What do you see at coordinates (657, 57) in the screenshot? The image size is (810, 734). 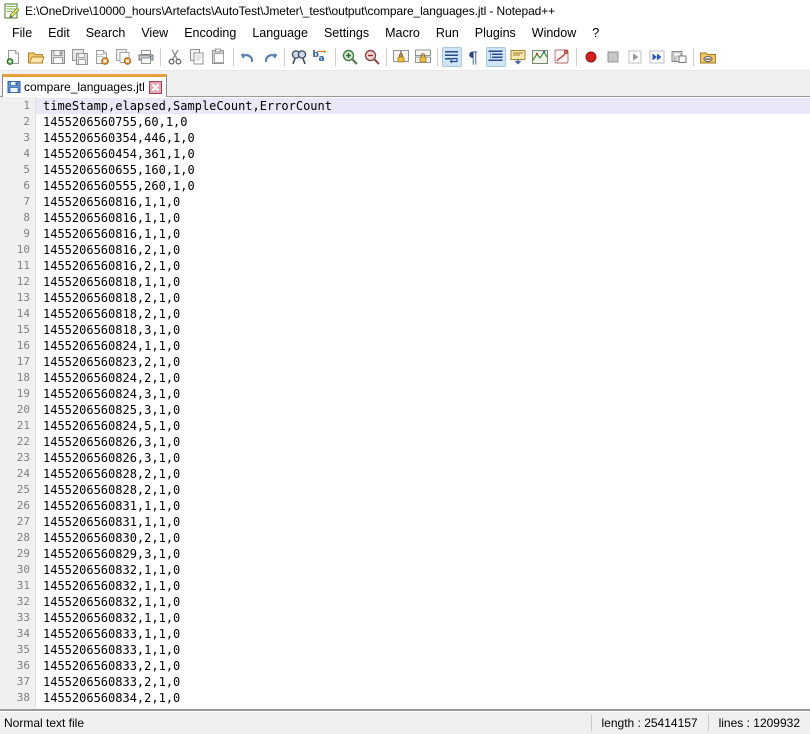 I see `macro-run-multiple-icon` at bounding box center [657, 57].